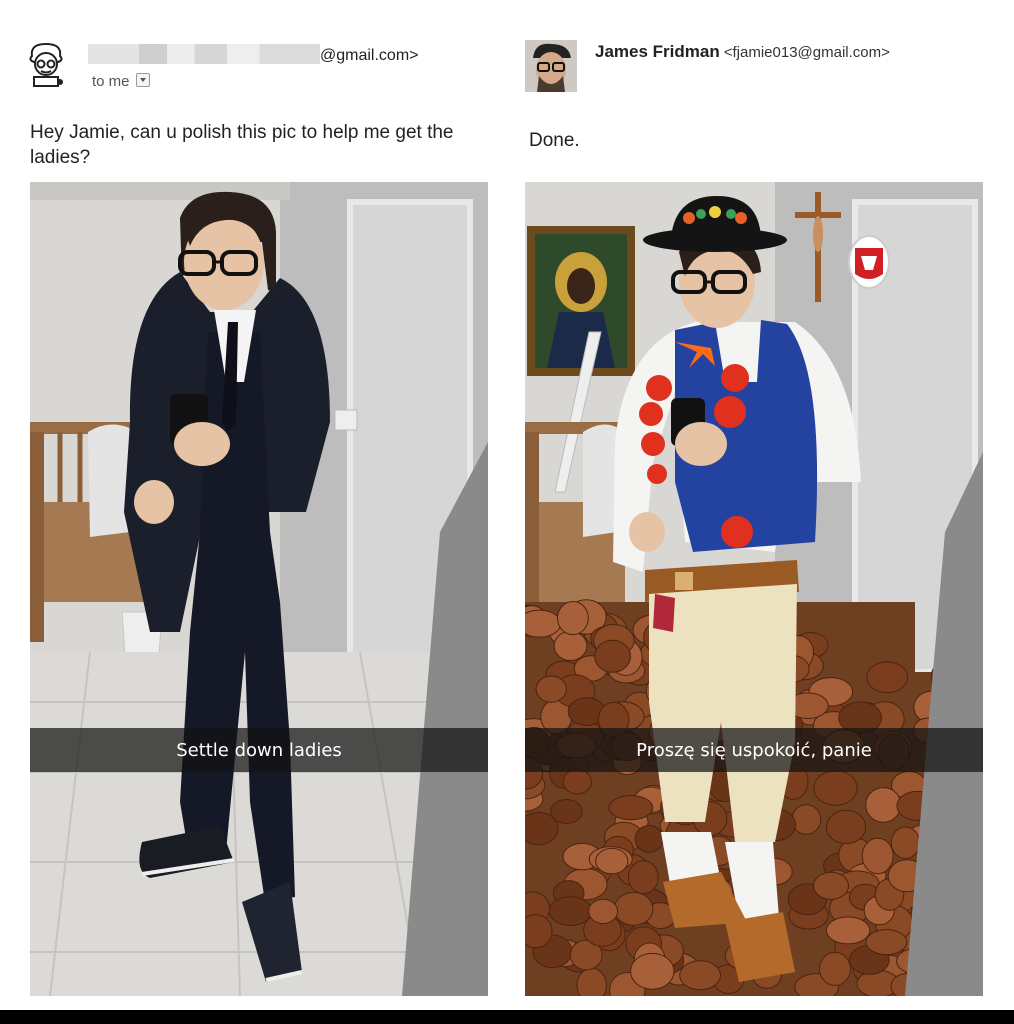  I want to click on caption-bar: Proszę się uspokoić, panie, so click(754, 750).